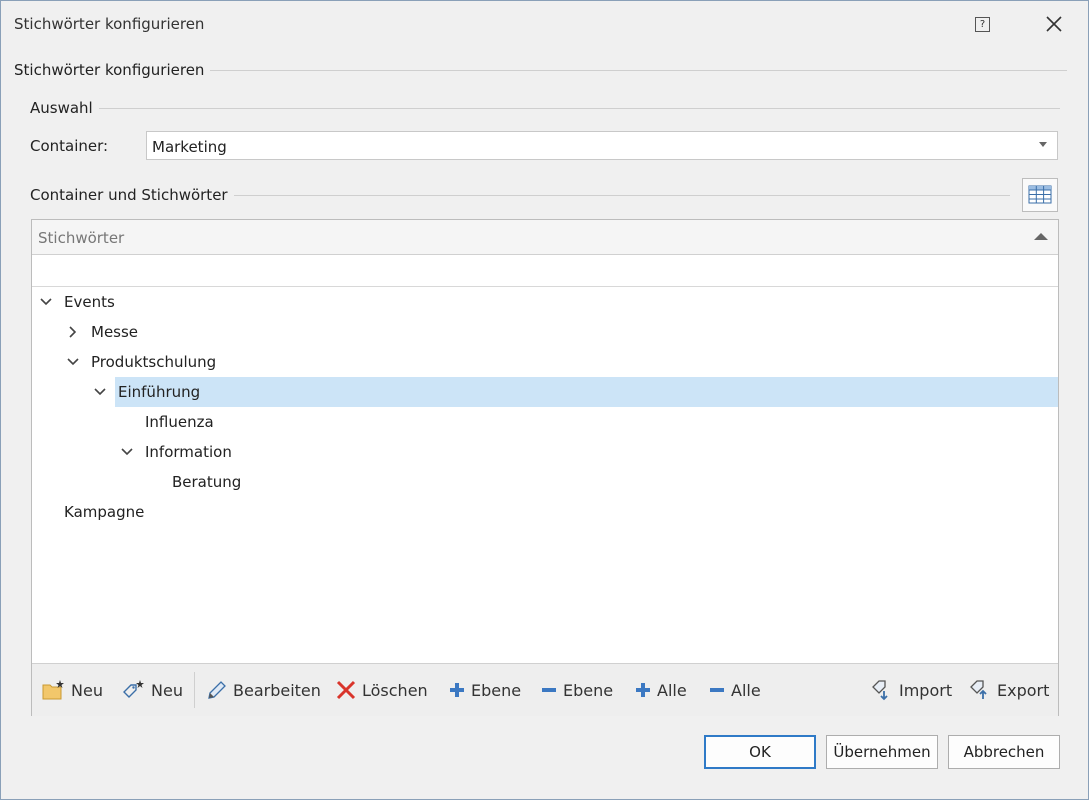  I want to click on export-button: Export, so click(1008, 690).